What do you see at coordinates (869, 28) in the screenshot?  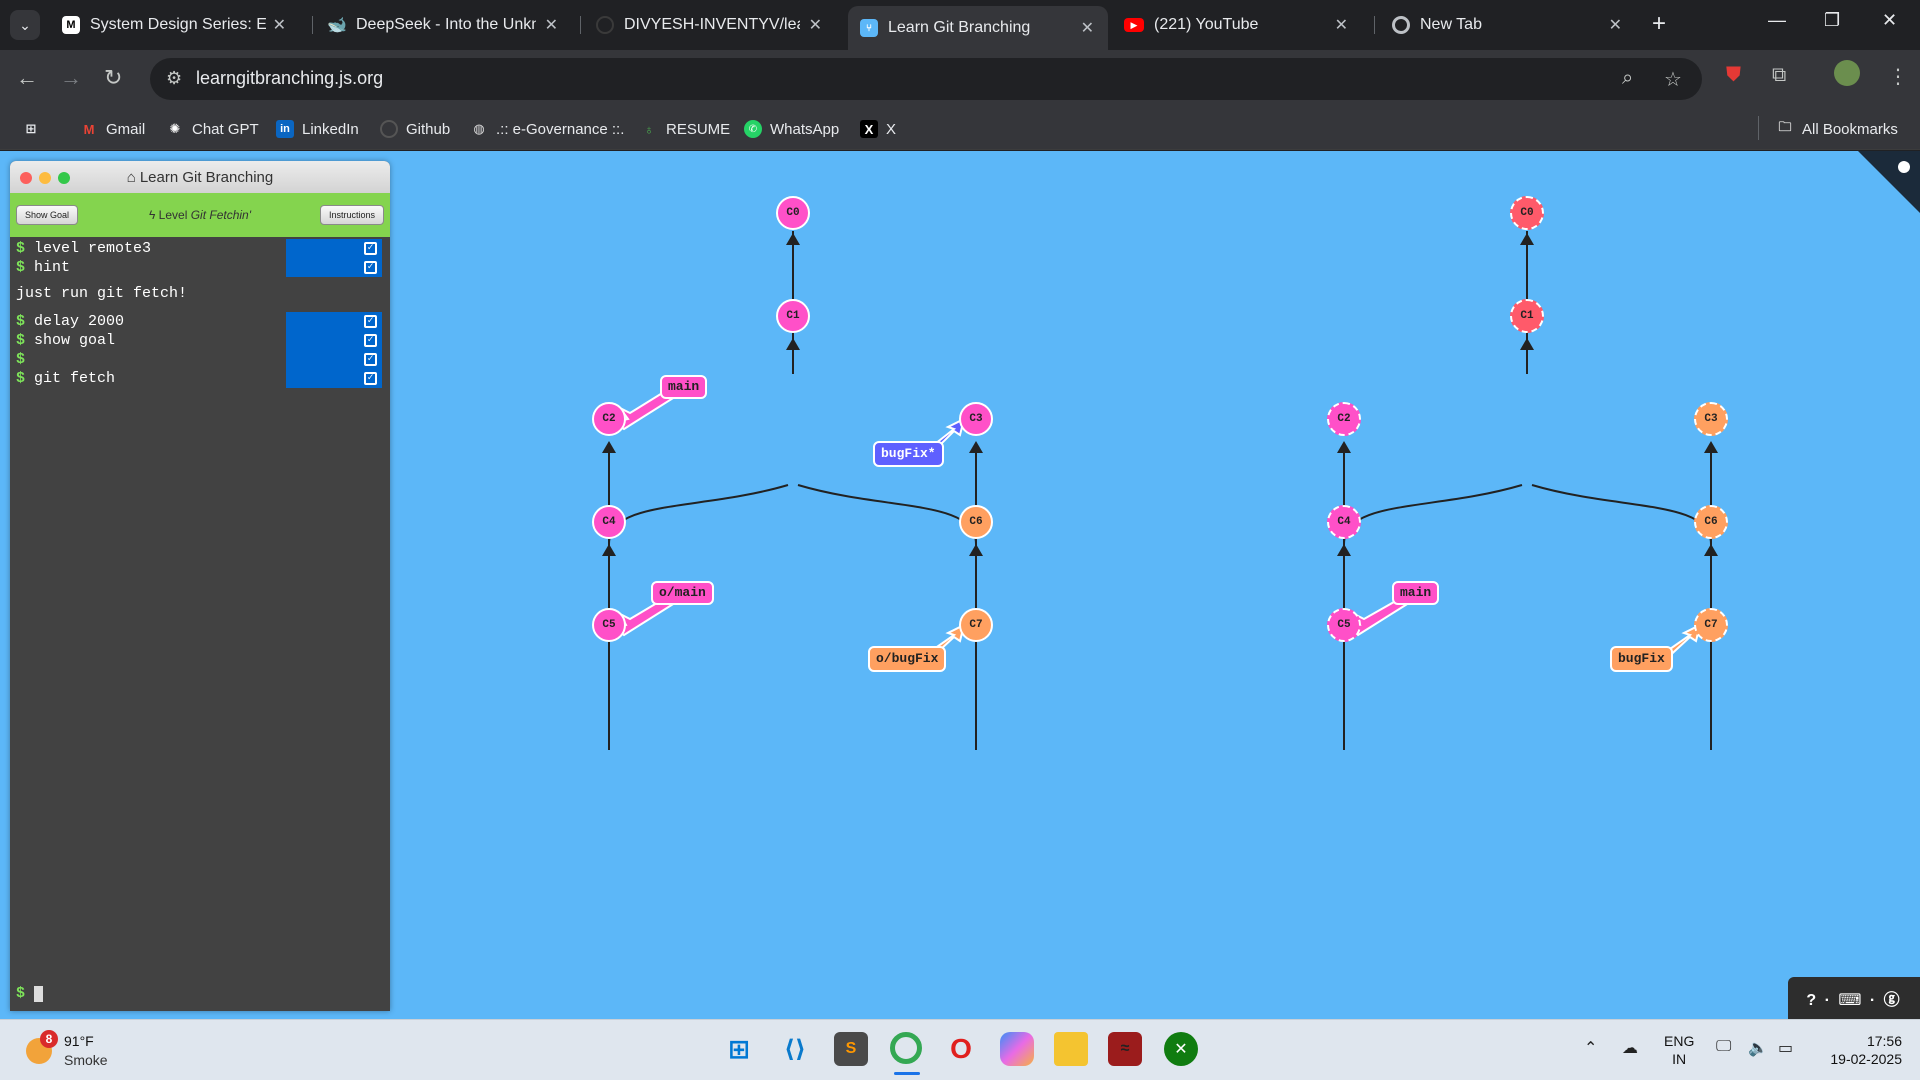 I see `learngit-icon: ⑂` at bounding box center [869, 28].